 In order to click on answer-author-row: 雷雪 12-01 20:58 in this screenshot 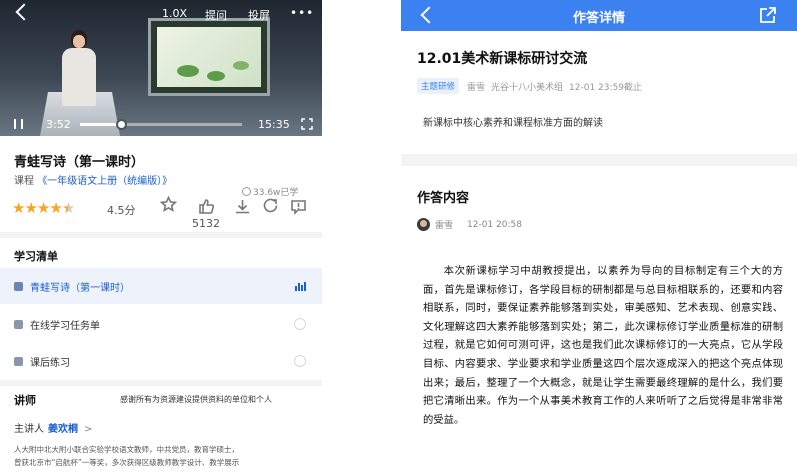, I will do `click(469, 224)`.